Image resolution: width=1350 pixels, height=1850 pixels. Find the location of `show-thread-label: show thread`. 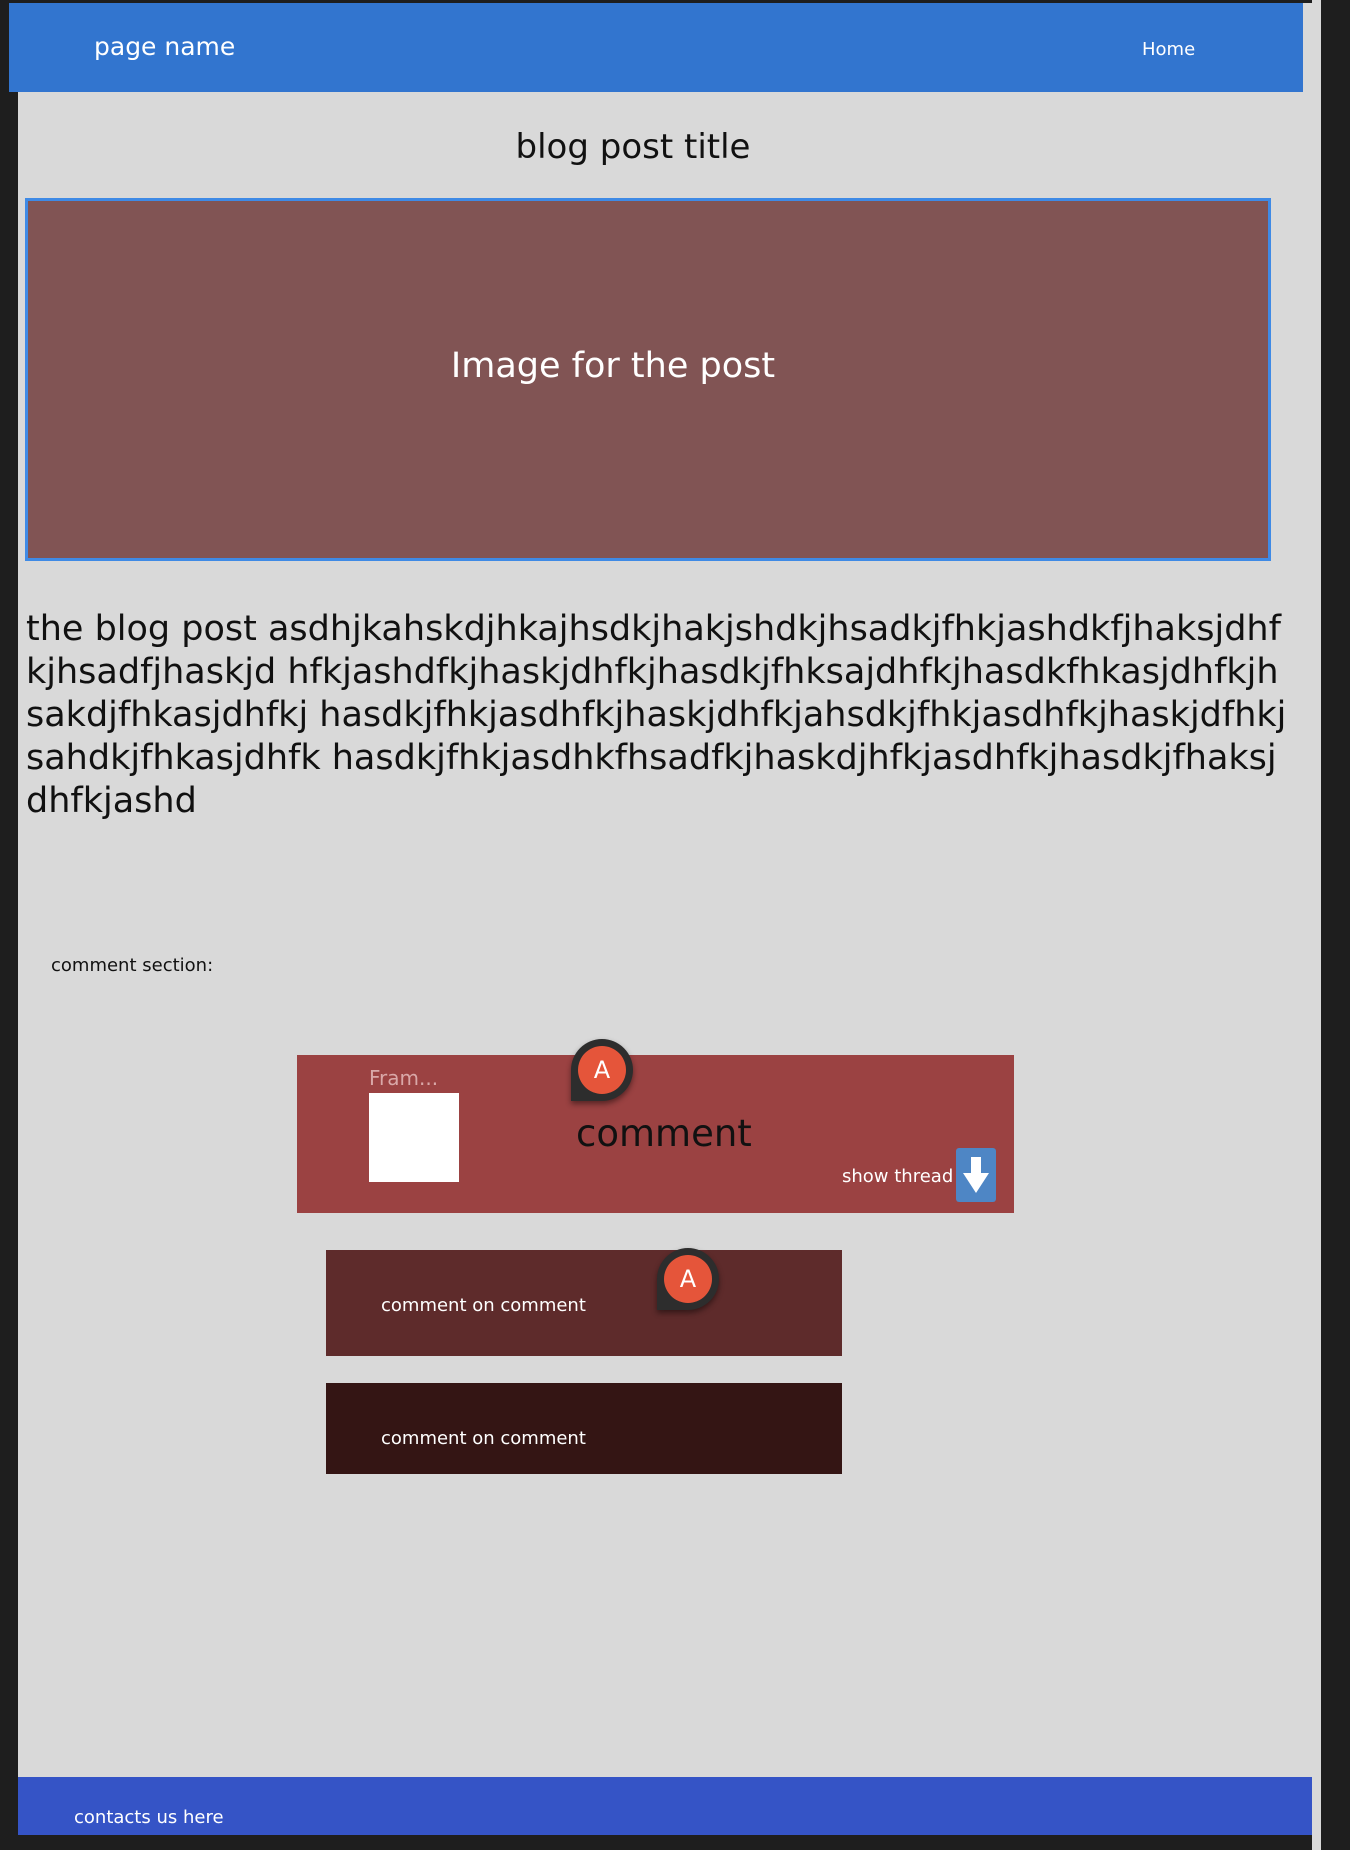

show-thread-label: show thread is located at coordinates (897, 1176).